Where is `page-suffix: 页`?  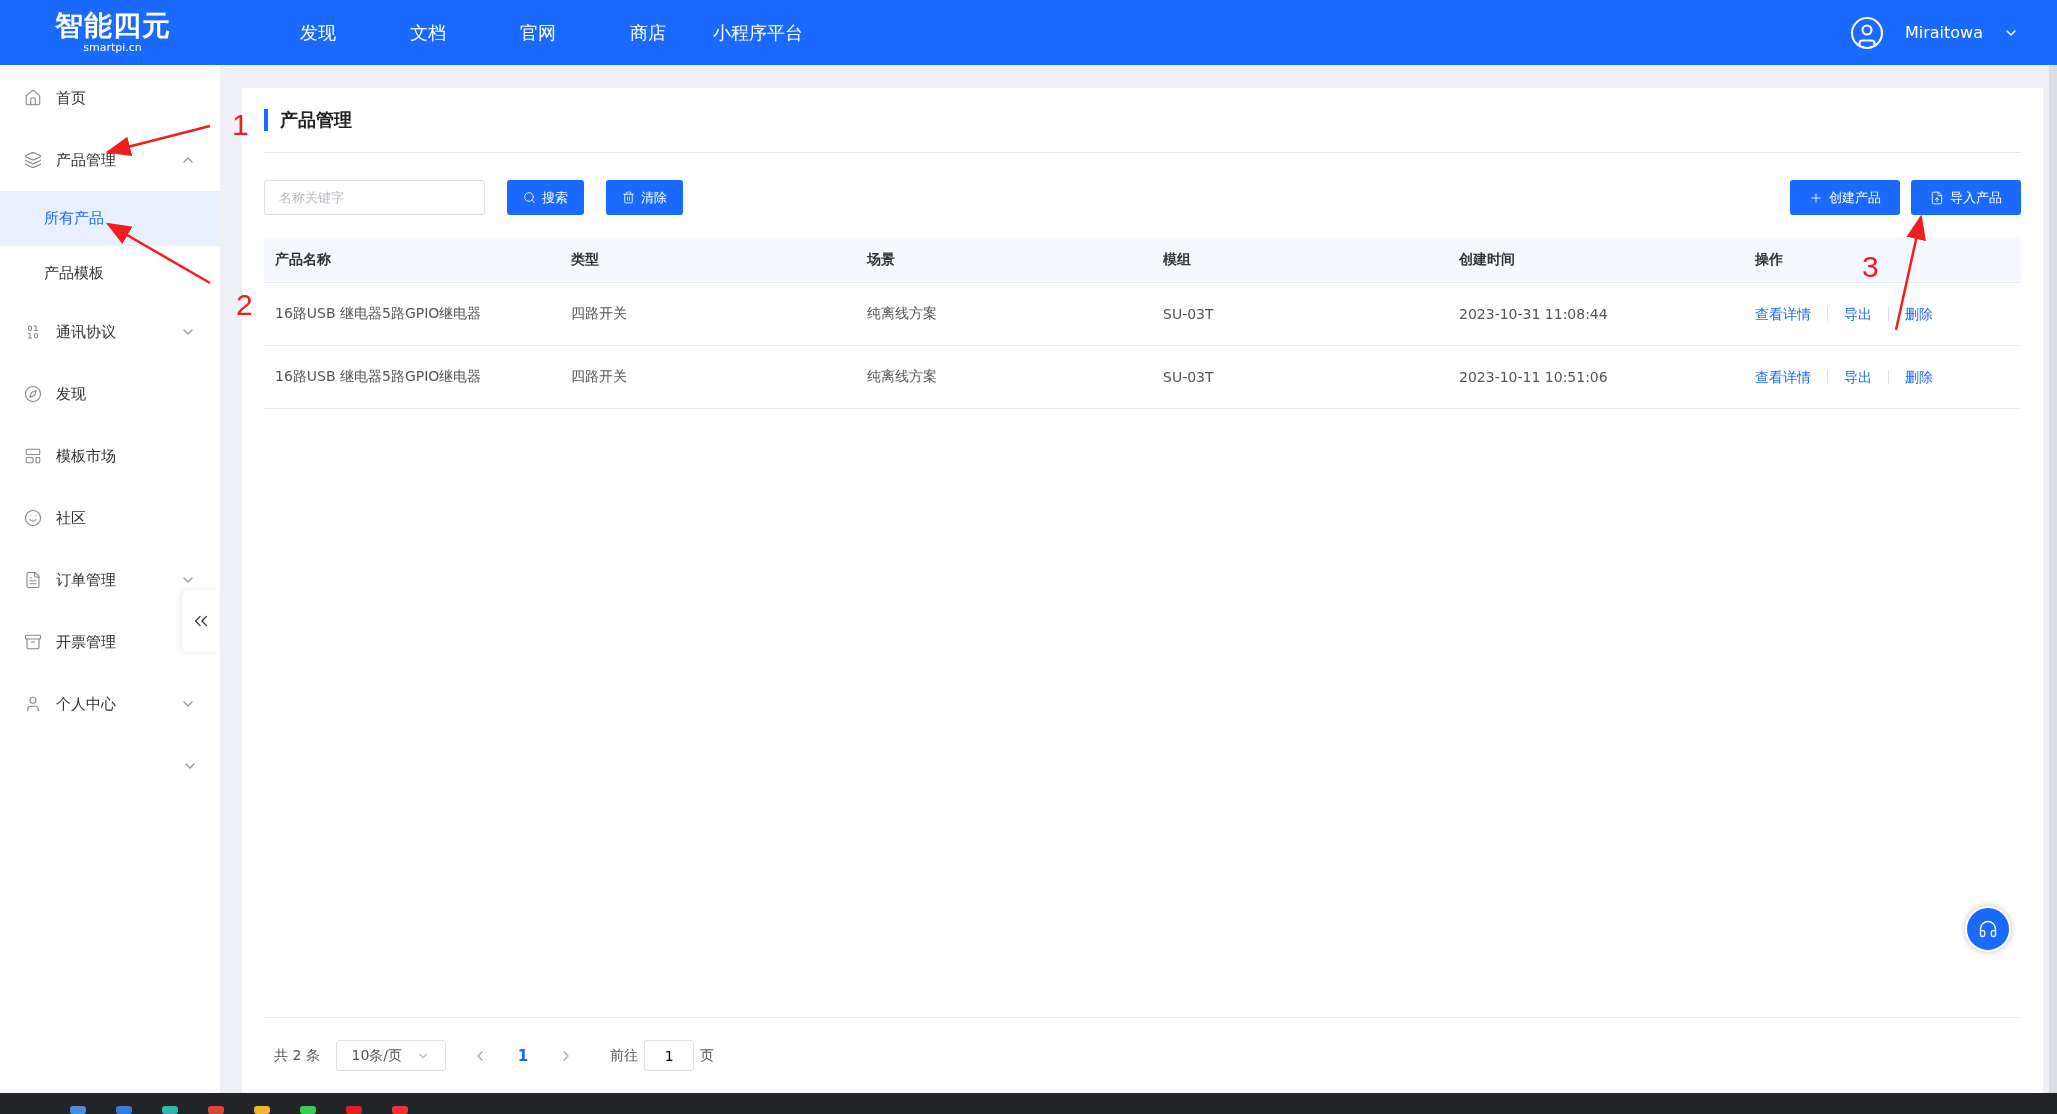 page-suffix: 页 is located at coordinates (707, 1055).